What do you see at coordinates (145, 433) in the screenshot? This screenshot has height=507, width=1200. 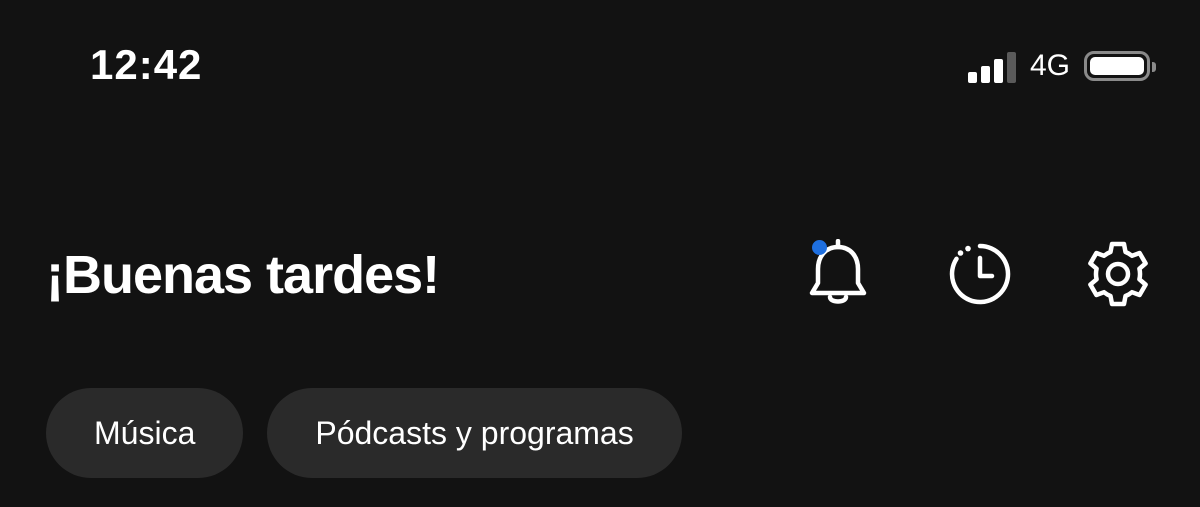 I see `chip-music: Música` at bounding box center [145, 433].